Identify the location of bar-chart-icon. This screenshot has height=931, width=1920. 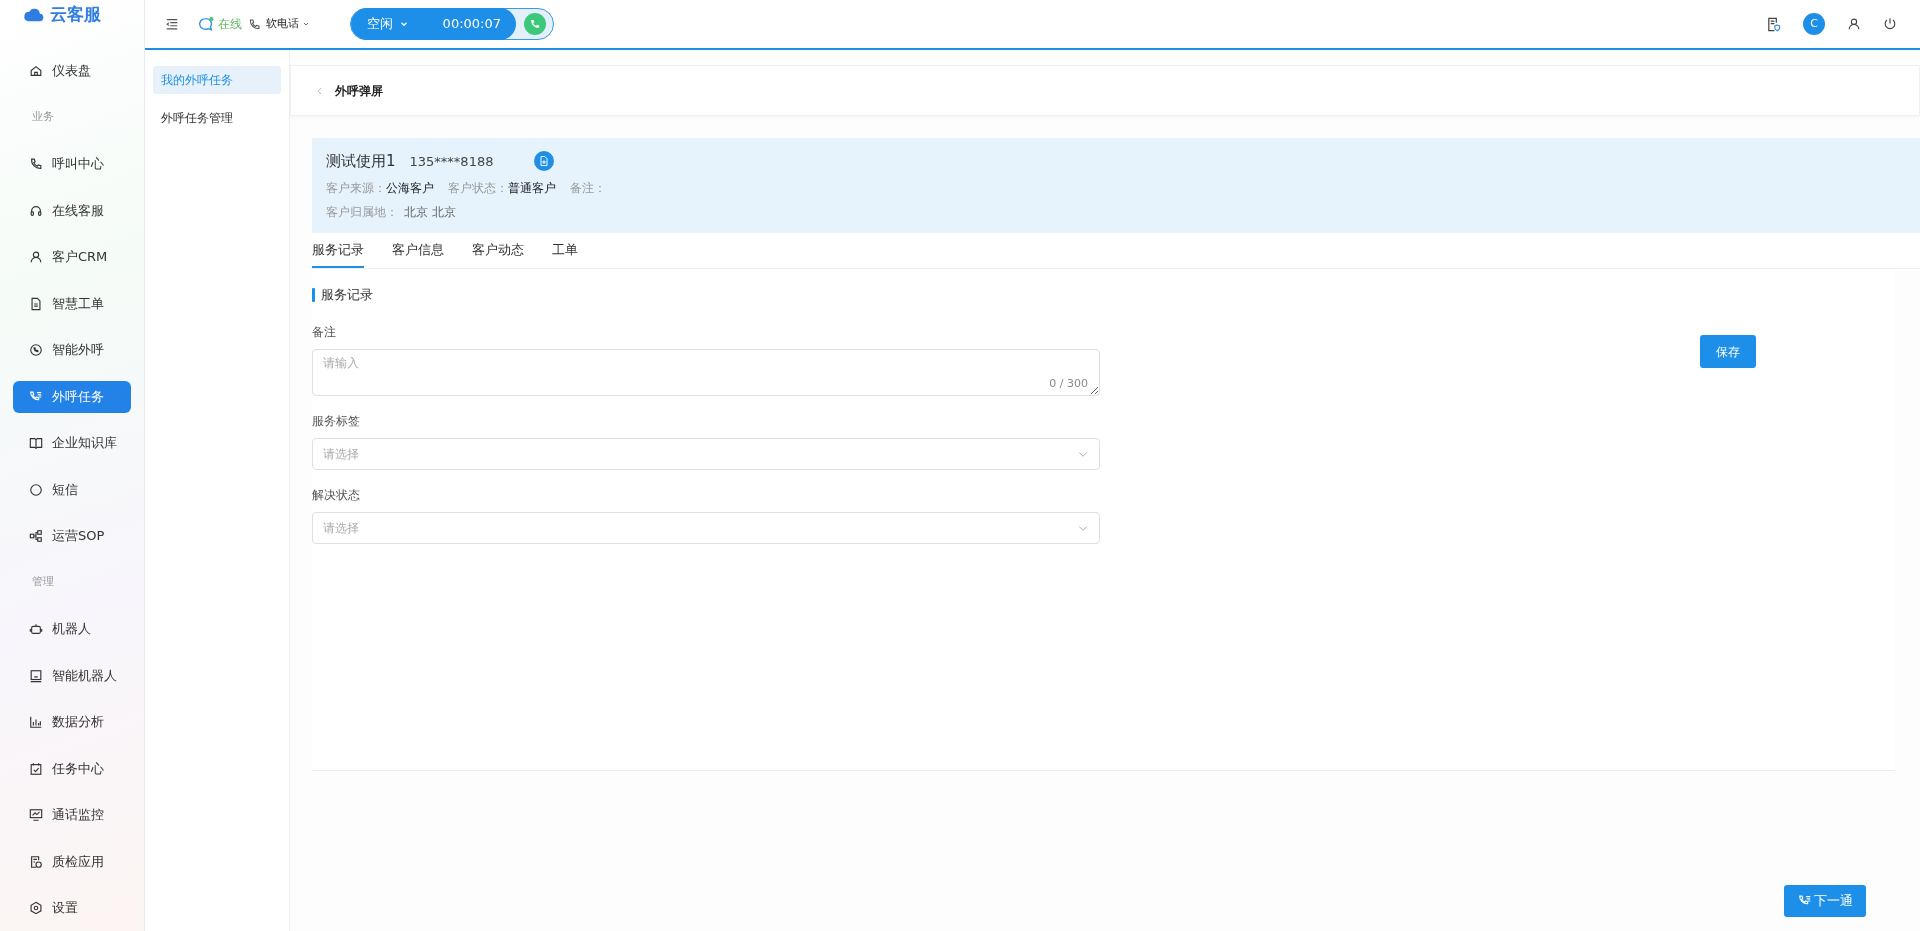
(36, 722).